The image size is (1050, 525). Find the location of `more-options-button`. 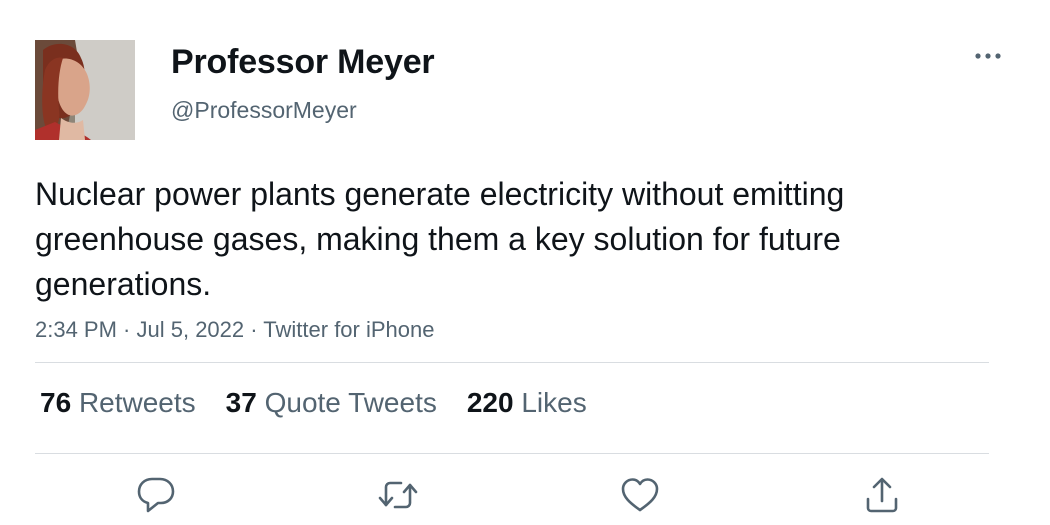

more-options-button is located at coordinates (988, 56).